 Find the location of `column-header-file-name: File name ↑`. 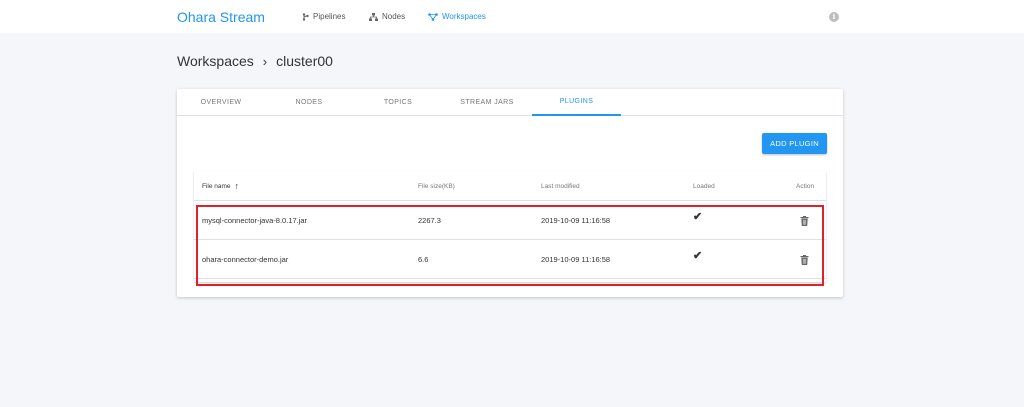

column-header-file-name: File name ↑ is located at coordinates (220, 186).